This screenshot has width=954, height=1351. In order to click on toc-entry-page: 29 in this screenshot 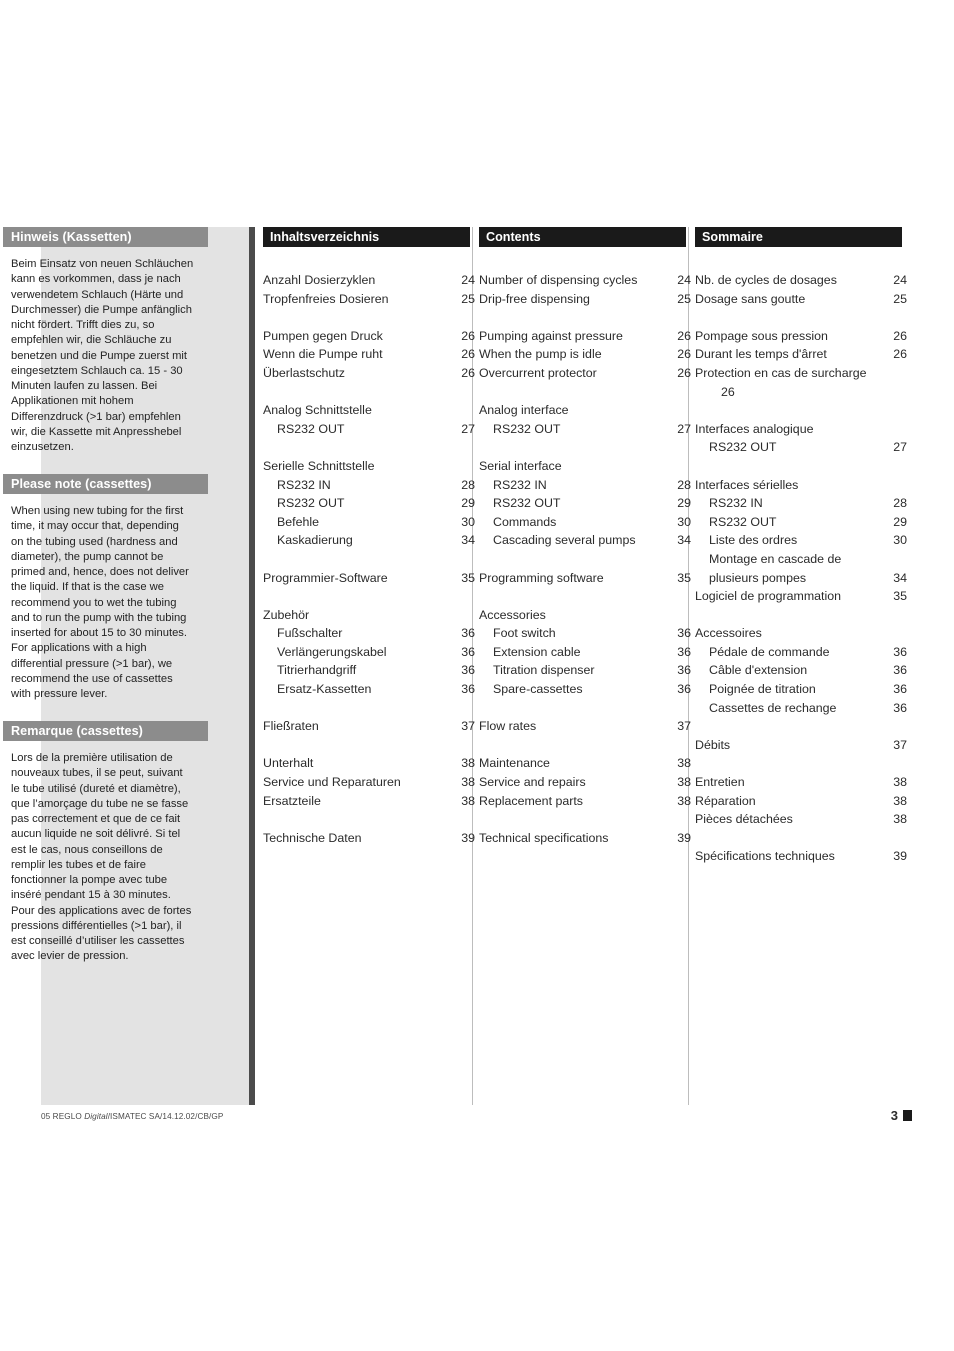, I will do `click(684, 503)`.